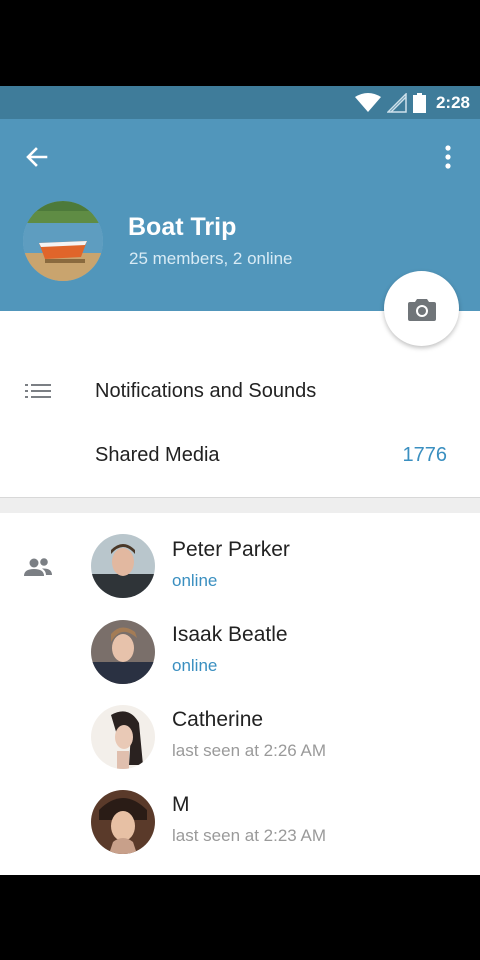  Describe the element at coordinates (419, 102) in the screenshot. I see `battery-icon` at that location.